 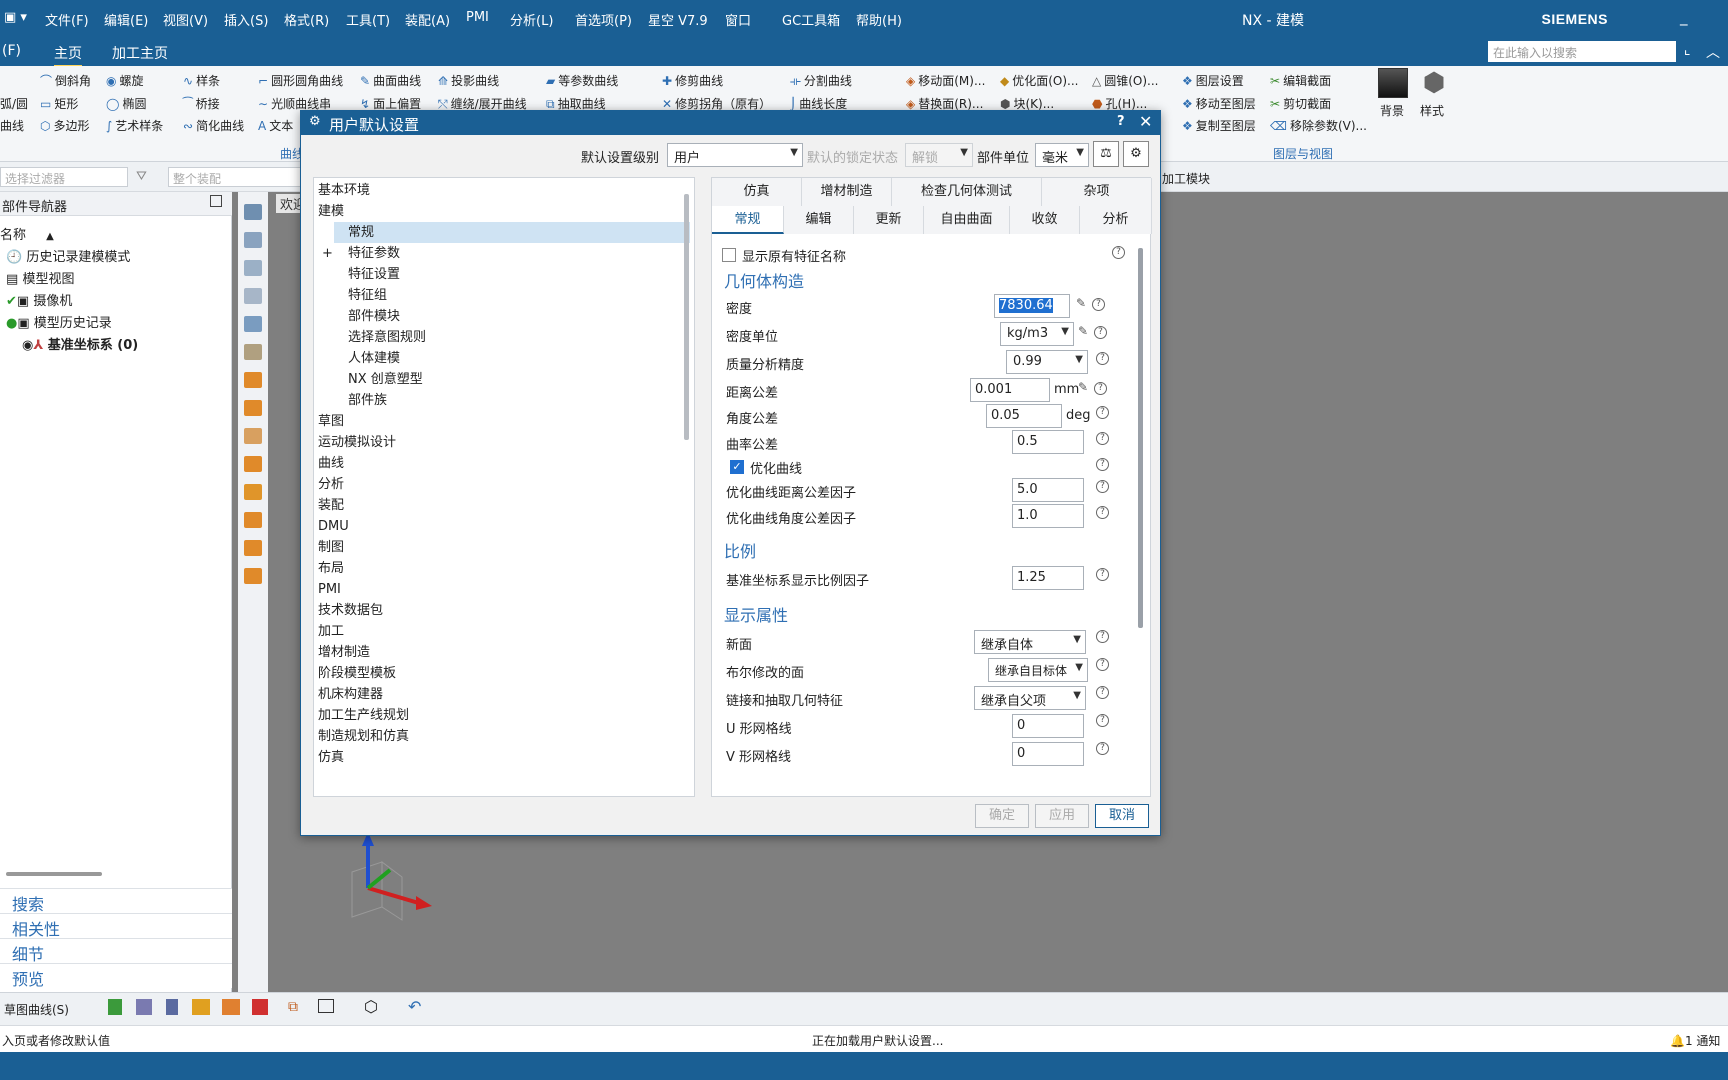 I want to click on revolve-icon, so click(x=144, y=1007).